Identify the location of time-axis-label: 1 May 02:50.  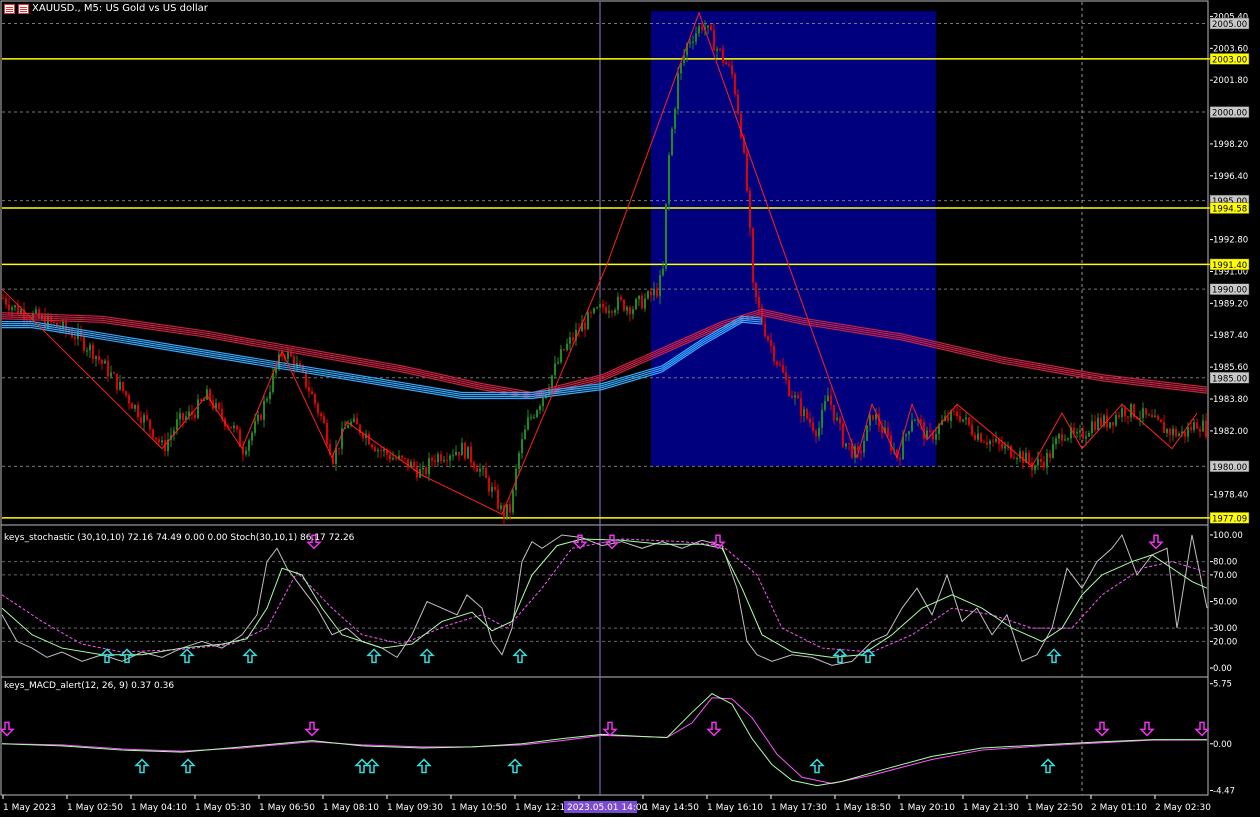
(95, 808).